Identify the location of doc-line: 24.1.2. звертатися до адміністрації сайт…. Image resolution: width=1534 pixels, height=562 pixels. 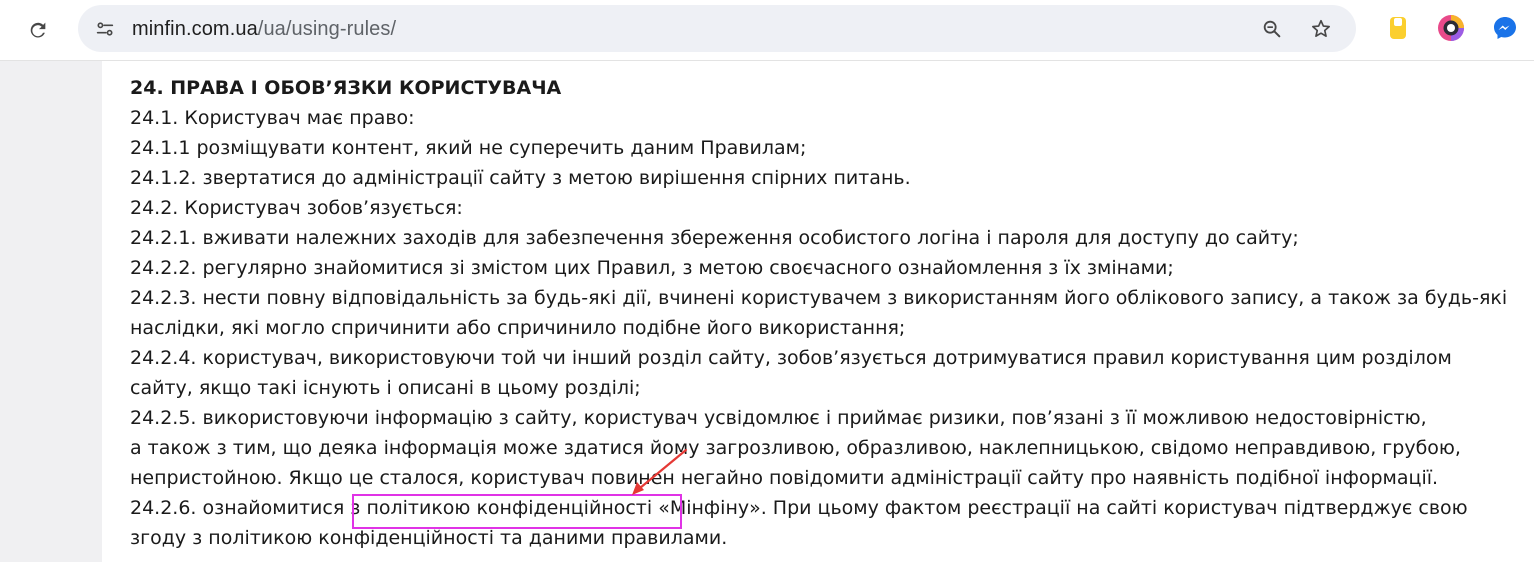
(520, 178).